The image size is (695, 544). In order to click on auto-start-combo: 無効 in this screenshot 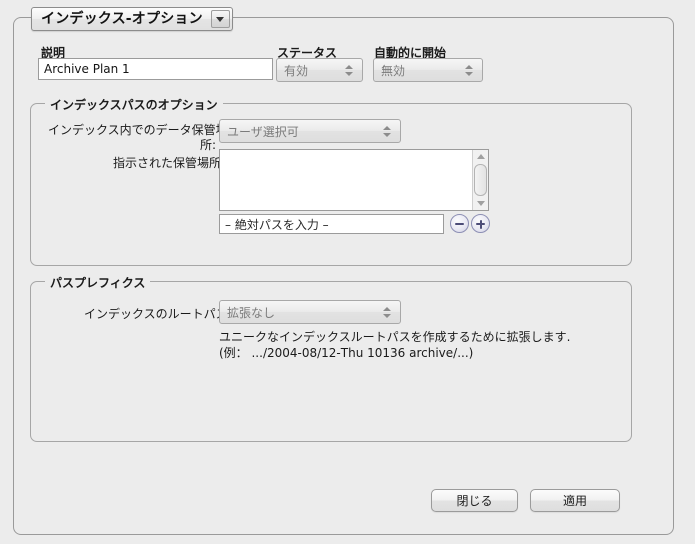, I will do `click(428, 70)`.